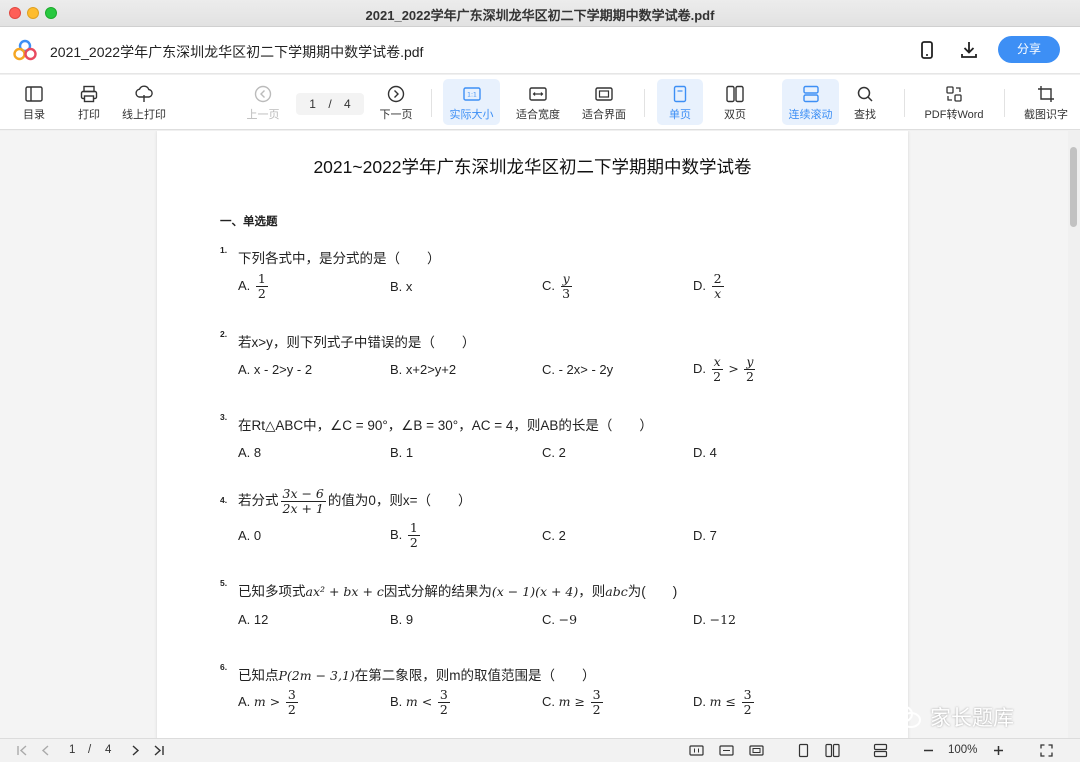 This screenshot has height=762, width=1080. I want to click on actual-size-button: 1:1 实际大小, so click(471, 102).